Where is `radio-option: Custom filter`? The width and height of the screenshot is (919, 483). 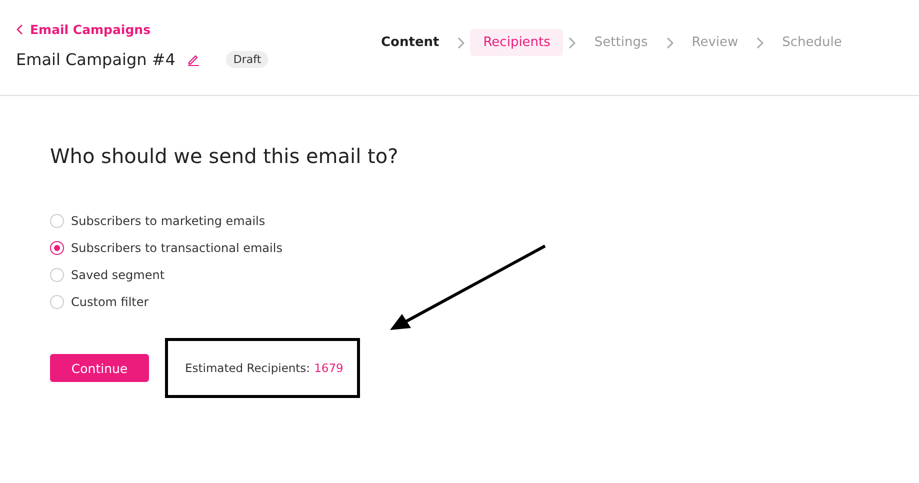 radio-option: Custom filter is located at coordinates (484, 301).